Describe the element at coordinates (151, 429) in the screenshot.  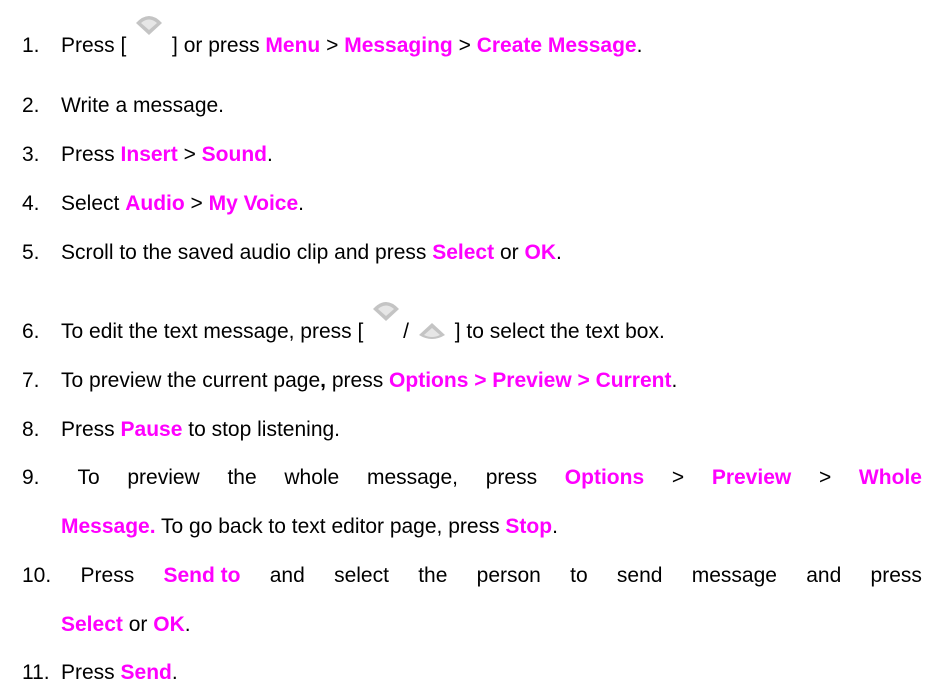
I see `pause-label: Pause` at that location.